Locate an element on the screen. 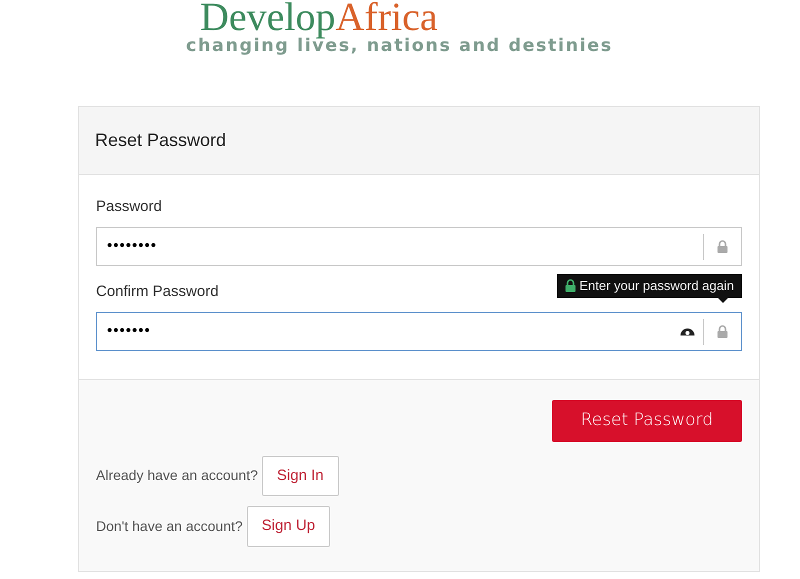 The height and width of the screenshot is (579, 800). logo-text: DevelopAfrica is located at coordinates (319, 18).